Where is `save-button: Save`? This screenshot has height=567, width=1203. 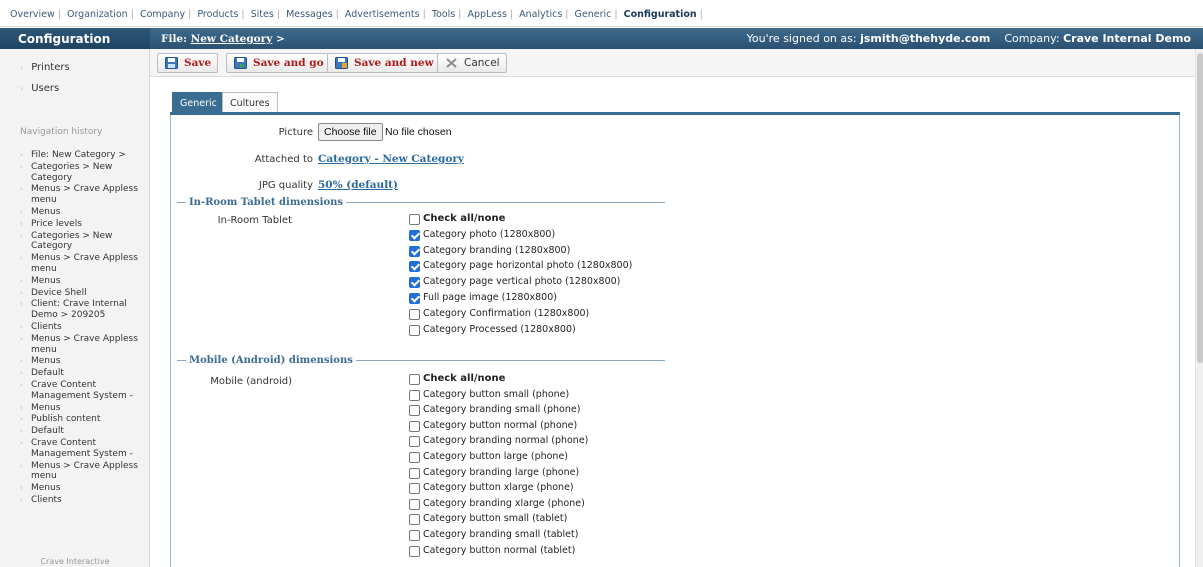 save-button: Save is located at coordinates (188, 63).